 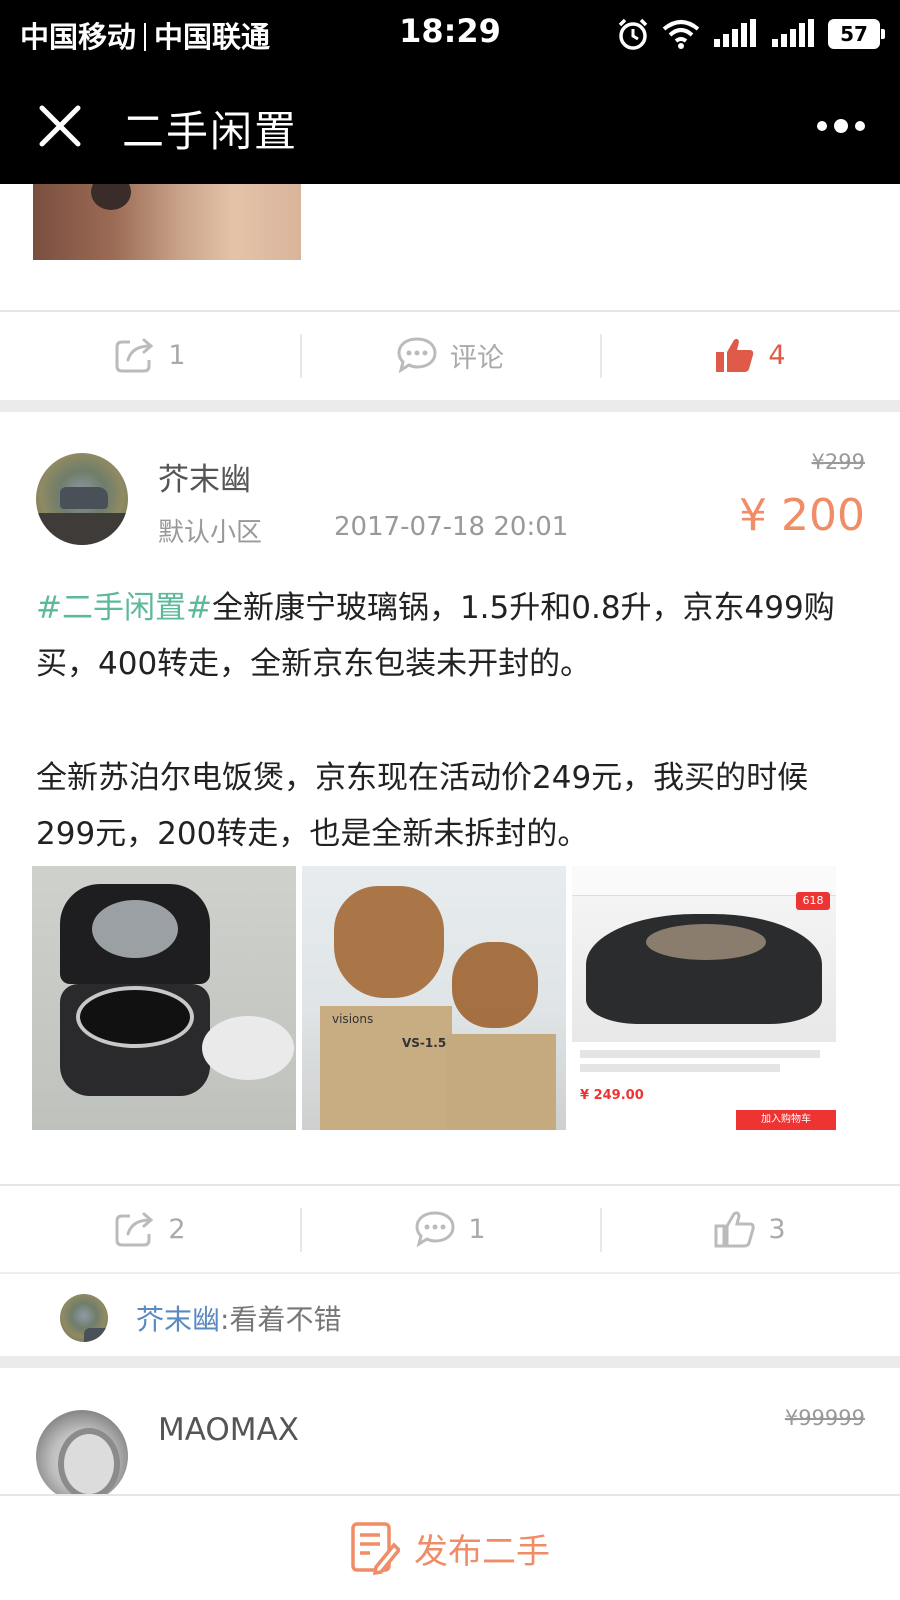 I want to click on previous-post-photo, so click(x=167, y=222).